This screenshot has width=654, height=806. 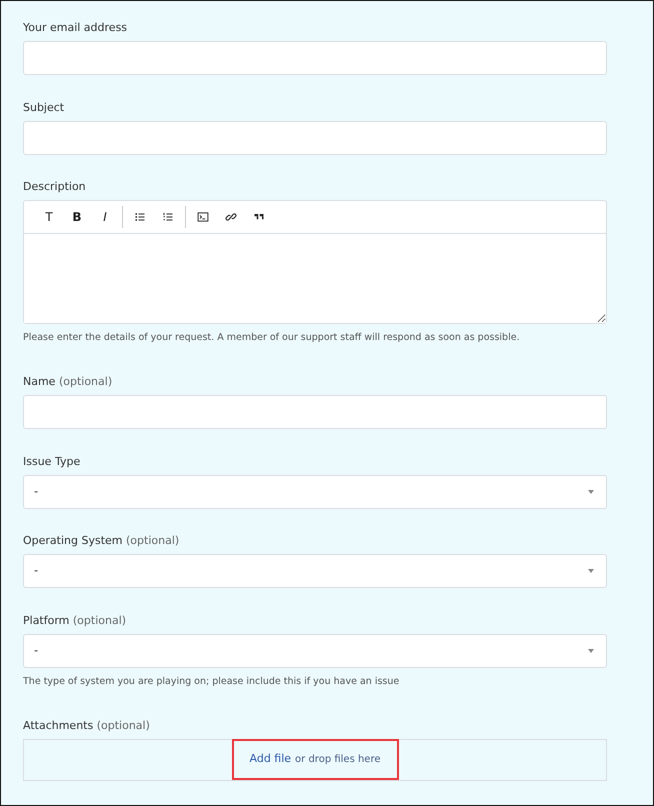 I want to click on field-label: Your email address, so click(x=75, y=28).